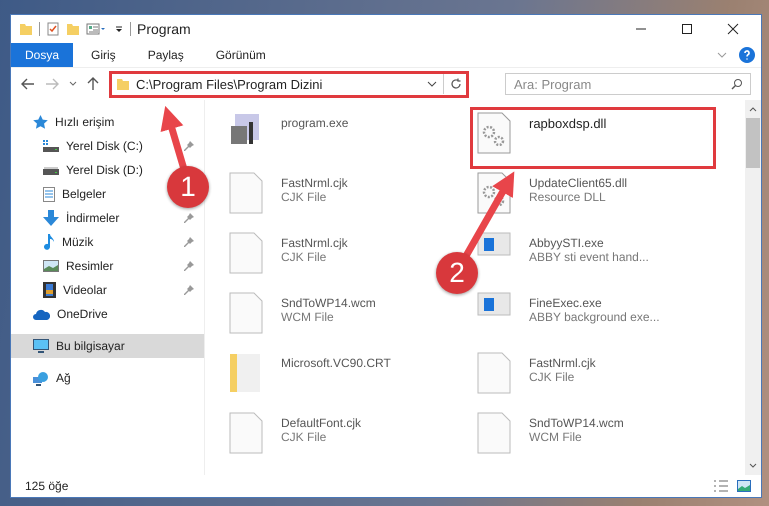 The width and height of the screenshot is (769, 506). I want to click on gear-file-icon, so click(494, 133).